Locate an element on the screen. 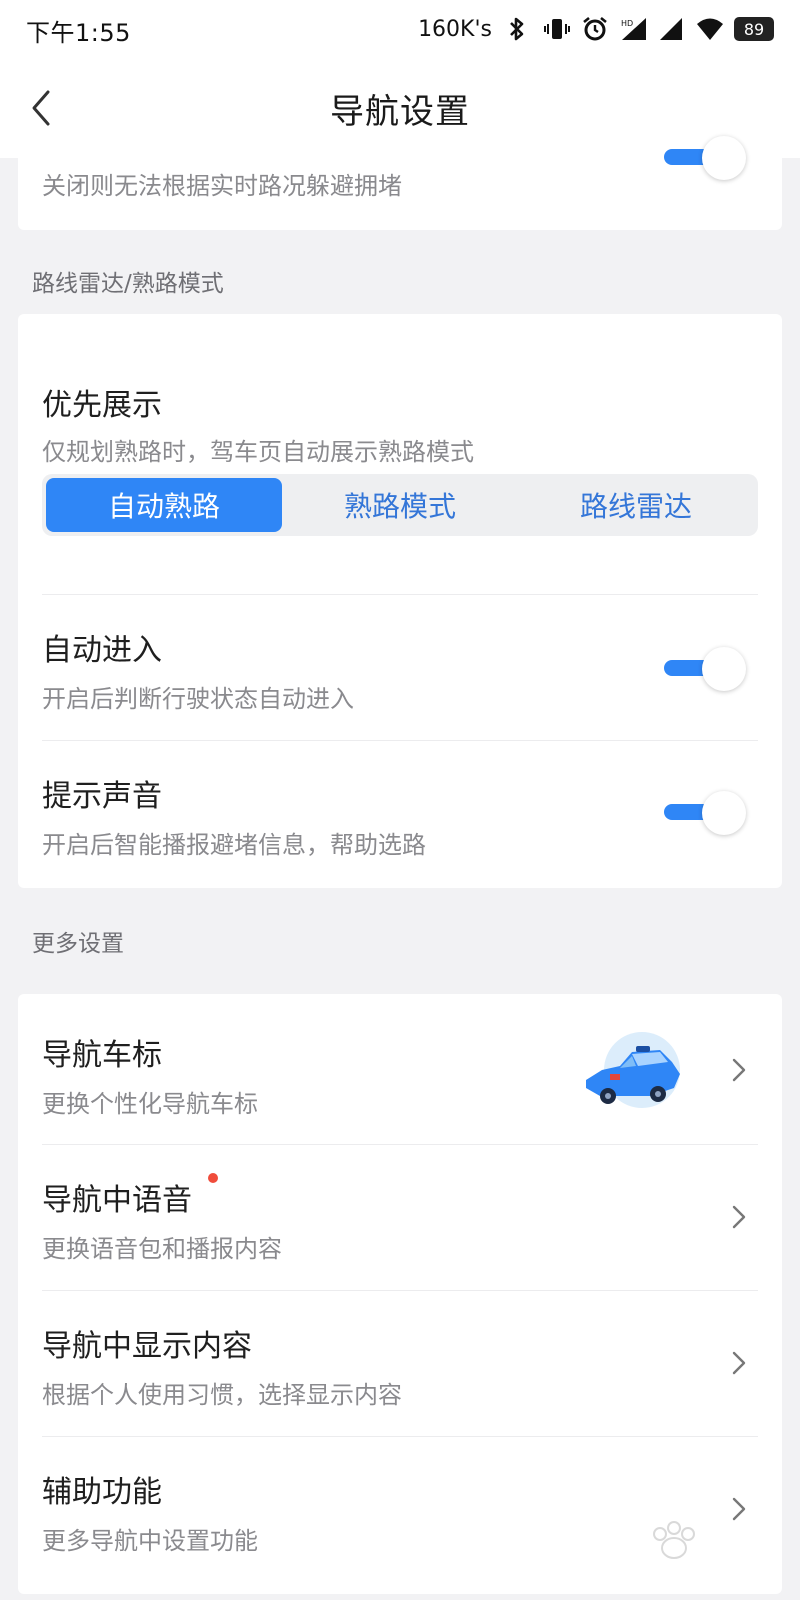 The width and height of the screenshot is (800, 1600). nav-display-subtitle: 根据个人使用习惯，选择显示内容 is located at coordinates (222, 1395).